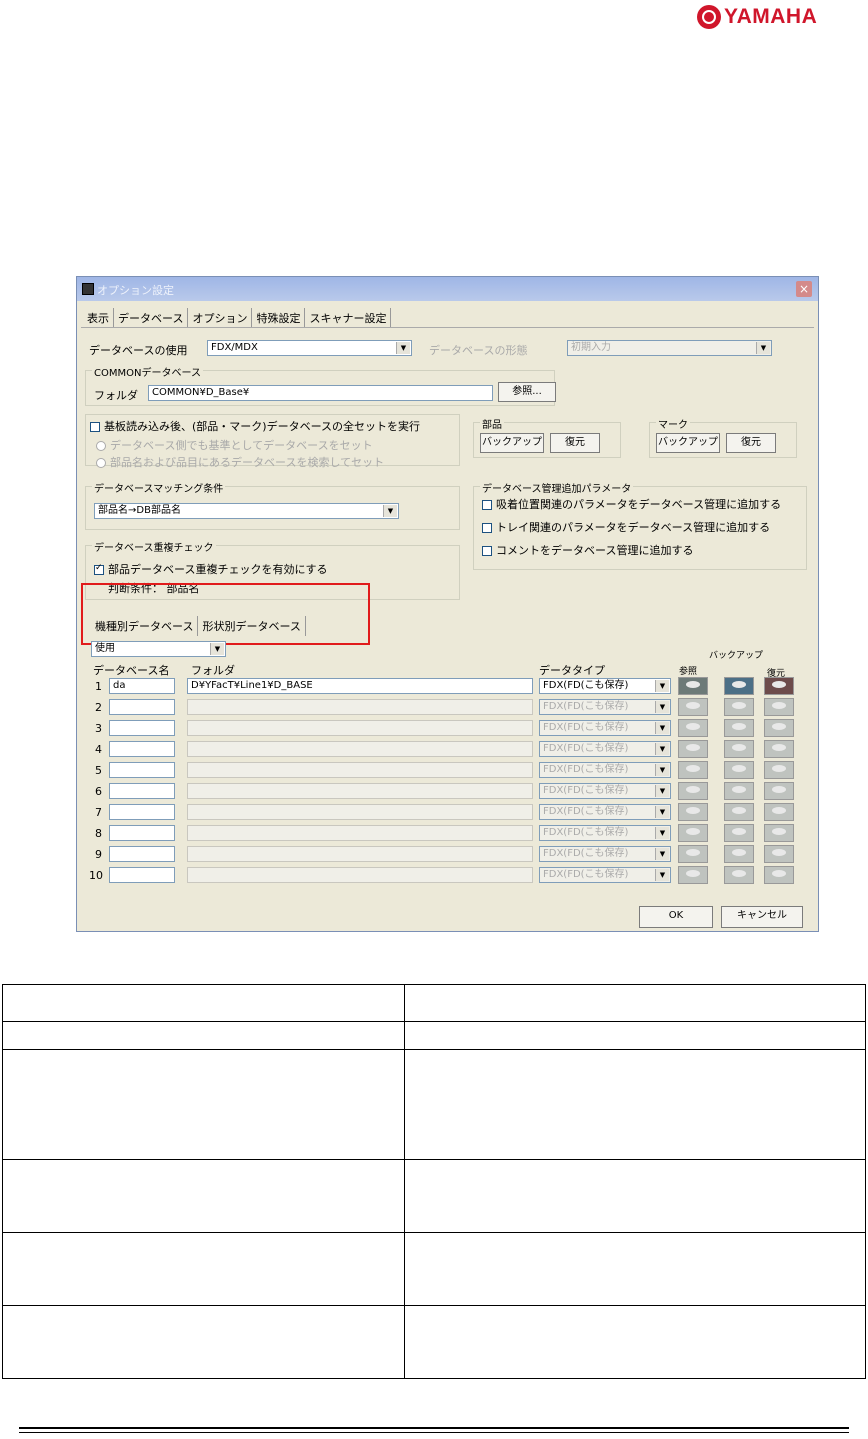 The height and width of the screenshot is (1439, 868). Describe the element at coordinates (360, 686) in the screenshot. I see `db-folder-field: D¥YFacT¥Line1¥D_BASE` at that location.